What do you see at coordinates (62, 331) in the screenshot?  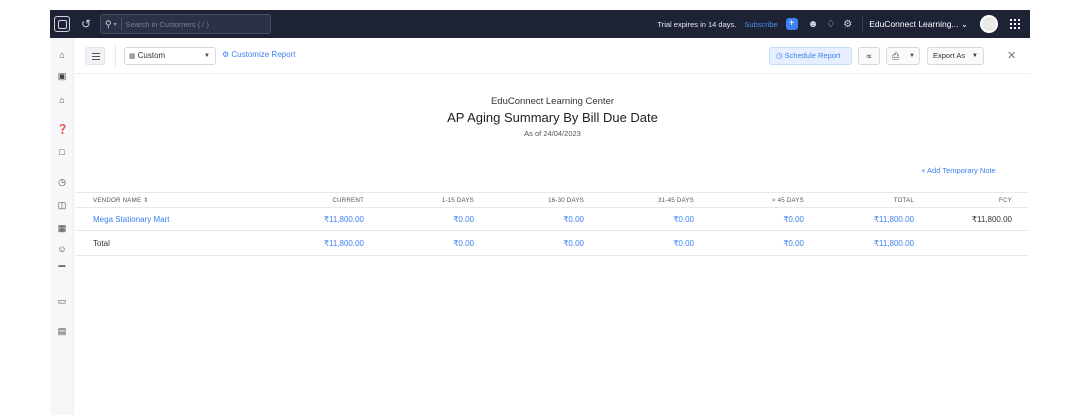 I see `apps-icon: ▤` at bounding box center [62, 331].